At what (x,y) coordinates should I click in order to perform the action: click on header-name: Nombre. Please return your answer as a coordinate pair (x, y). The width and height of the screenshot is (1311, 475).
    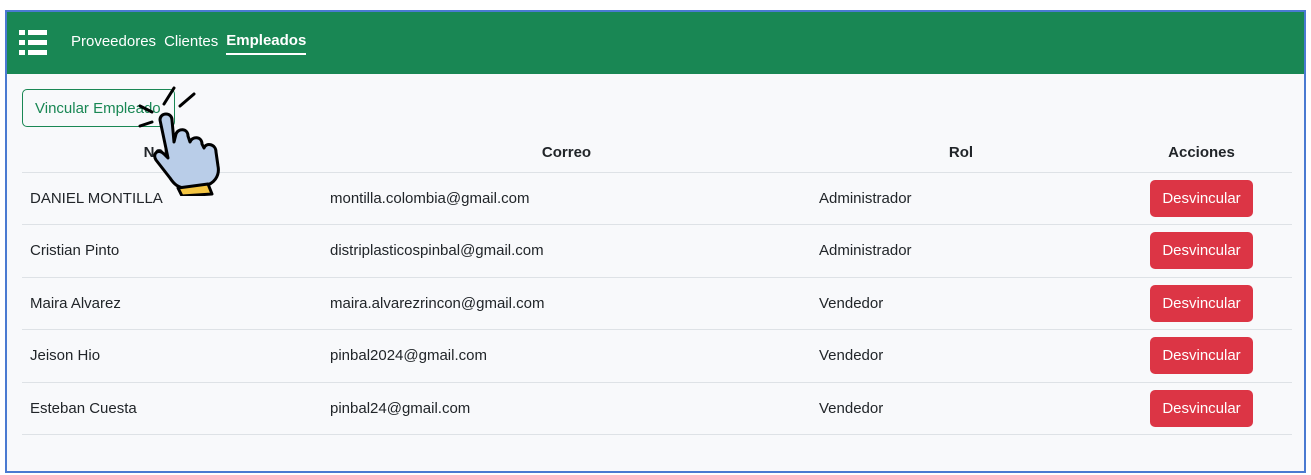
    Looking at the image, I should click on (172, 153).